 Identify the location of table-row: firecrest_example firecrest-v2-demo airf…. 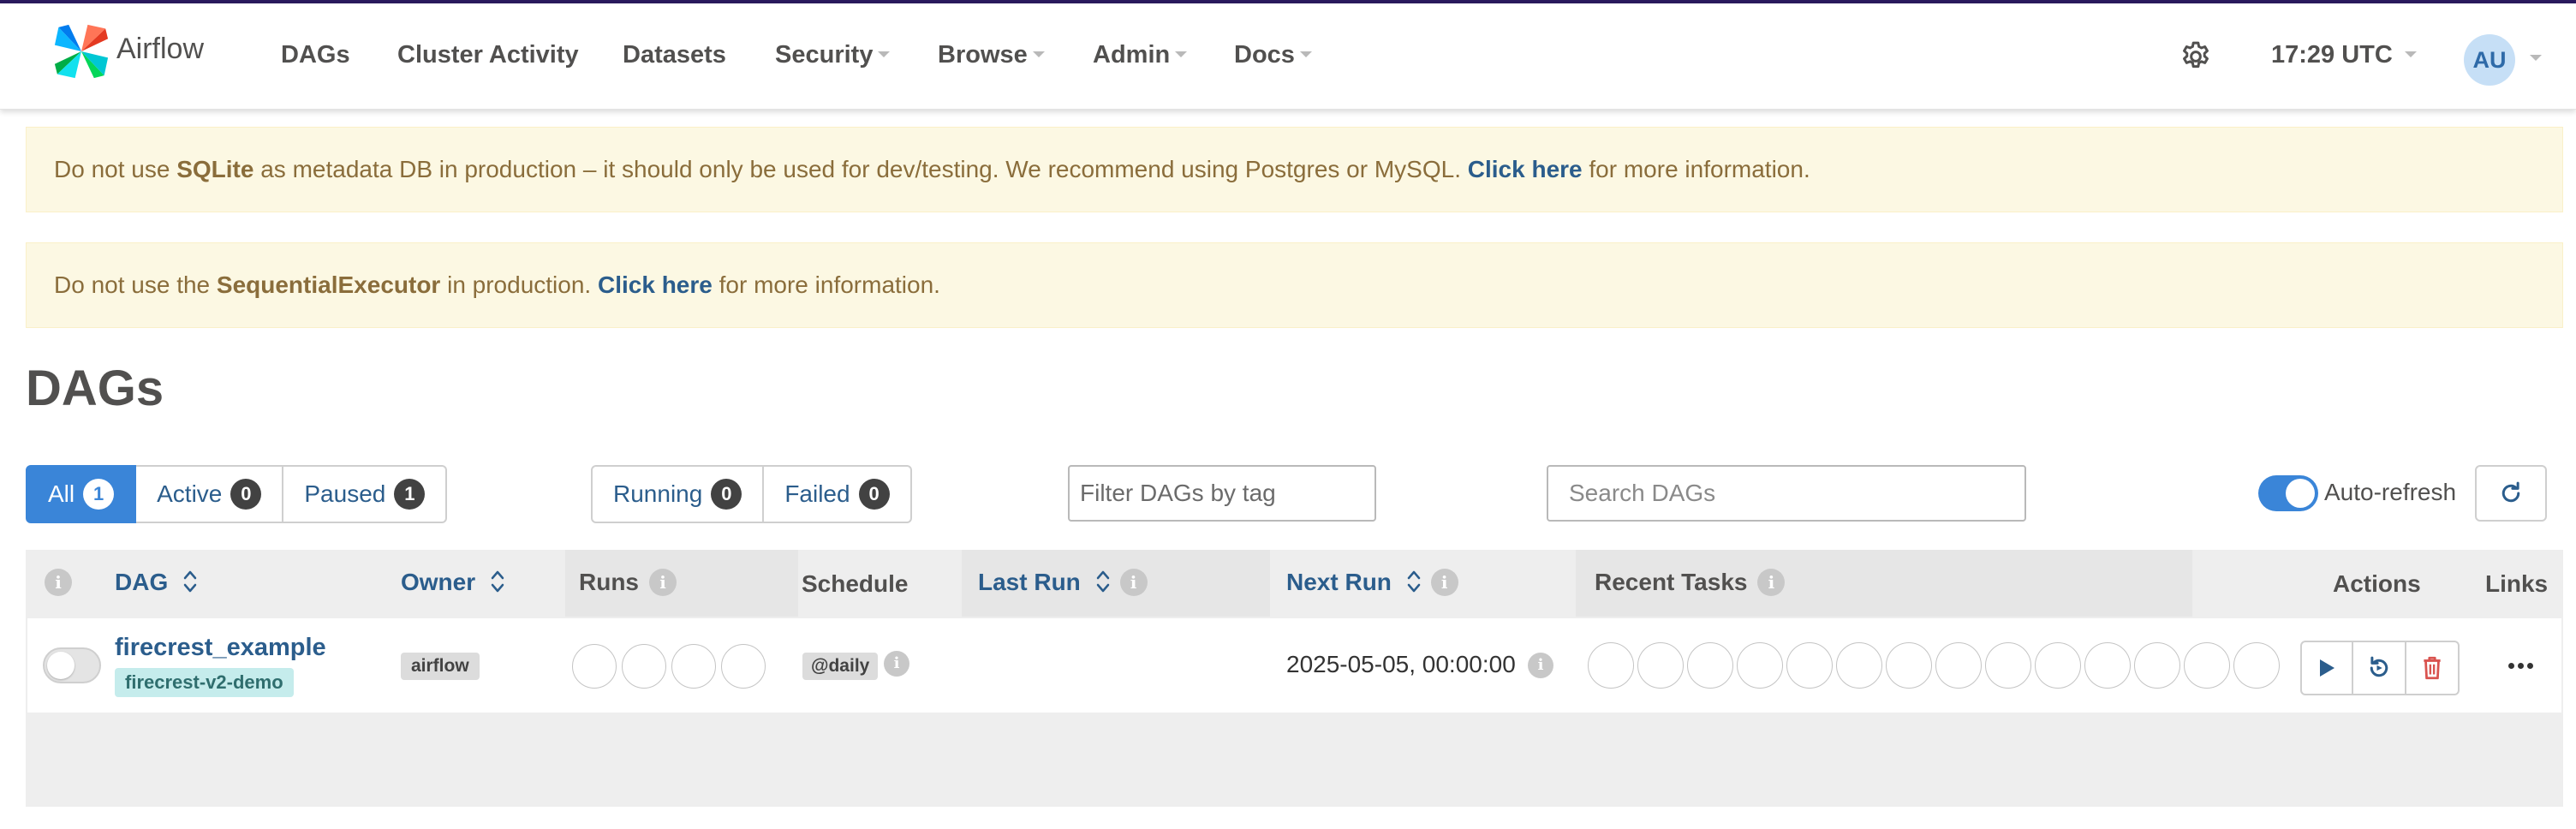
(1294, 666).